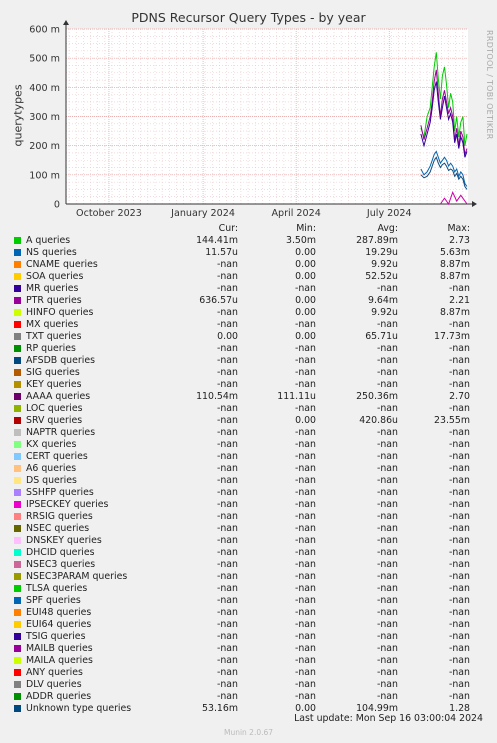 The height and width of the screenshot is (743, 497). Describe the element at coordinates (248, 277) in the screenshot. I see `legend-row: SOA queries -nan 0.00 52.52u 8.87m` at that location.